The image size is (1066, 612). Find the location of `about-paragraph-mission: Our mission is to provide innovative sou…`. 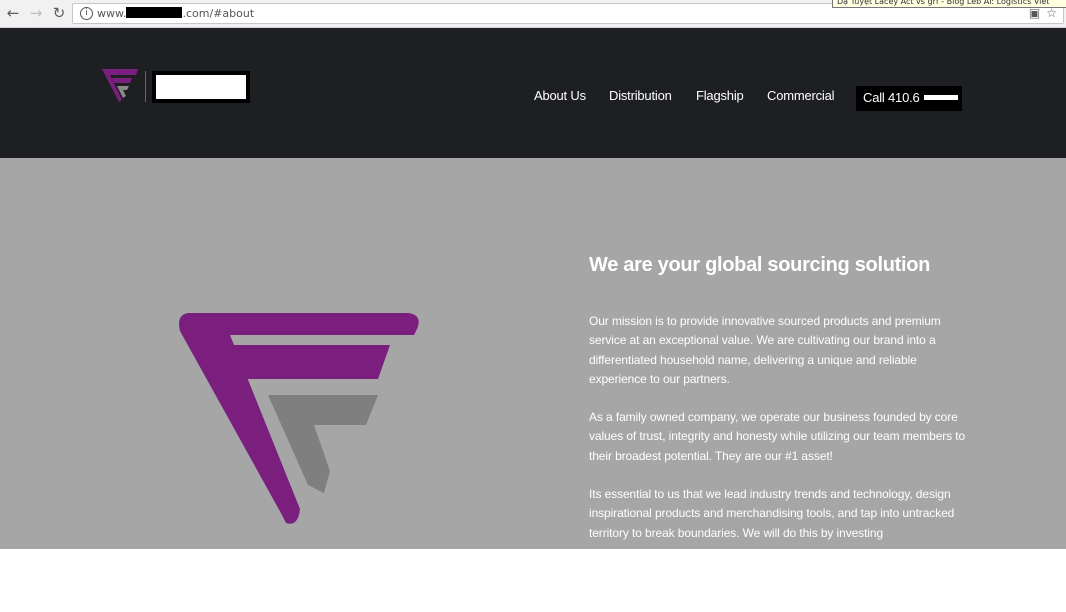

about-paragraph-mission: Our mission is to provide innovative sou… is located at coordinates (765, 350).